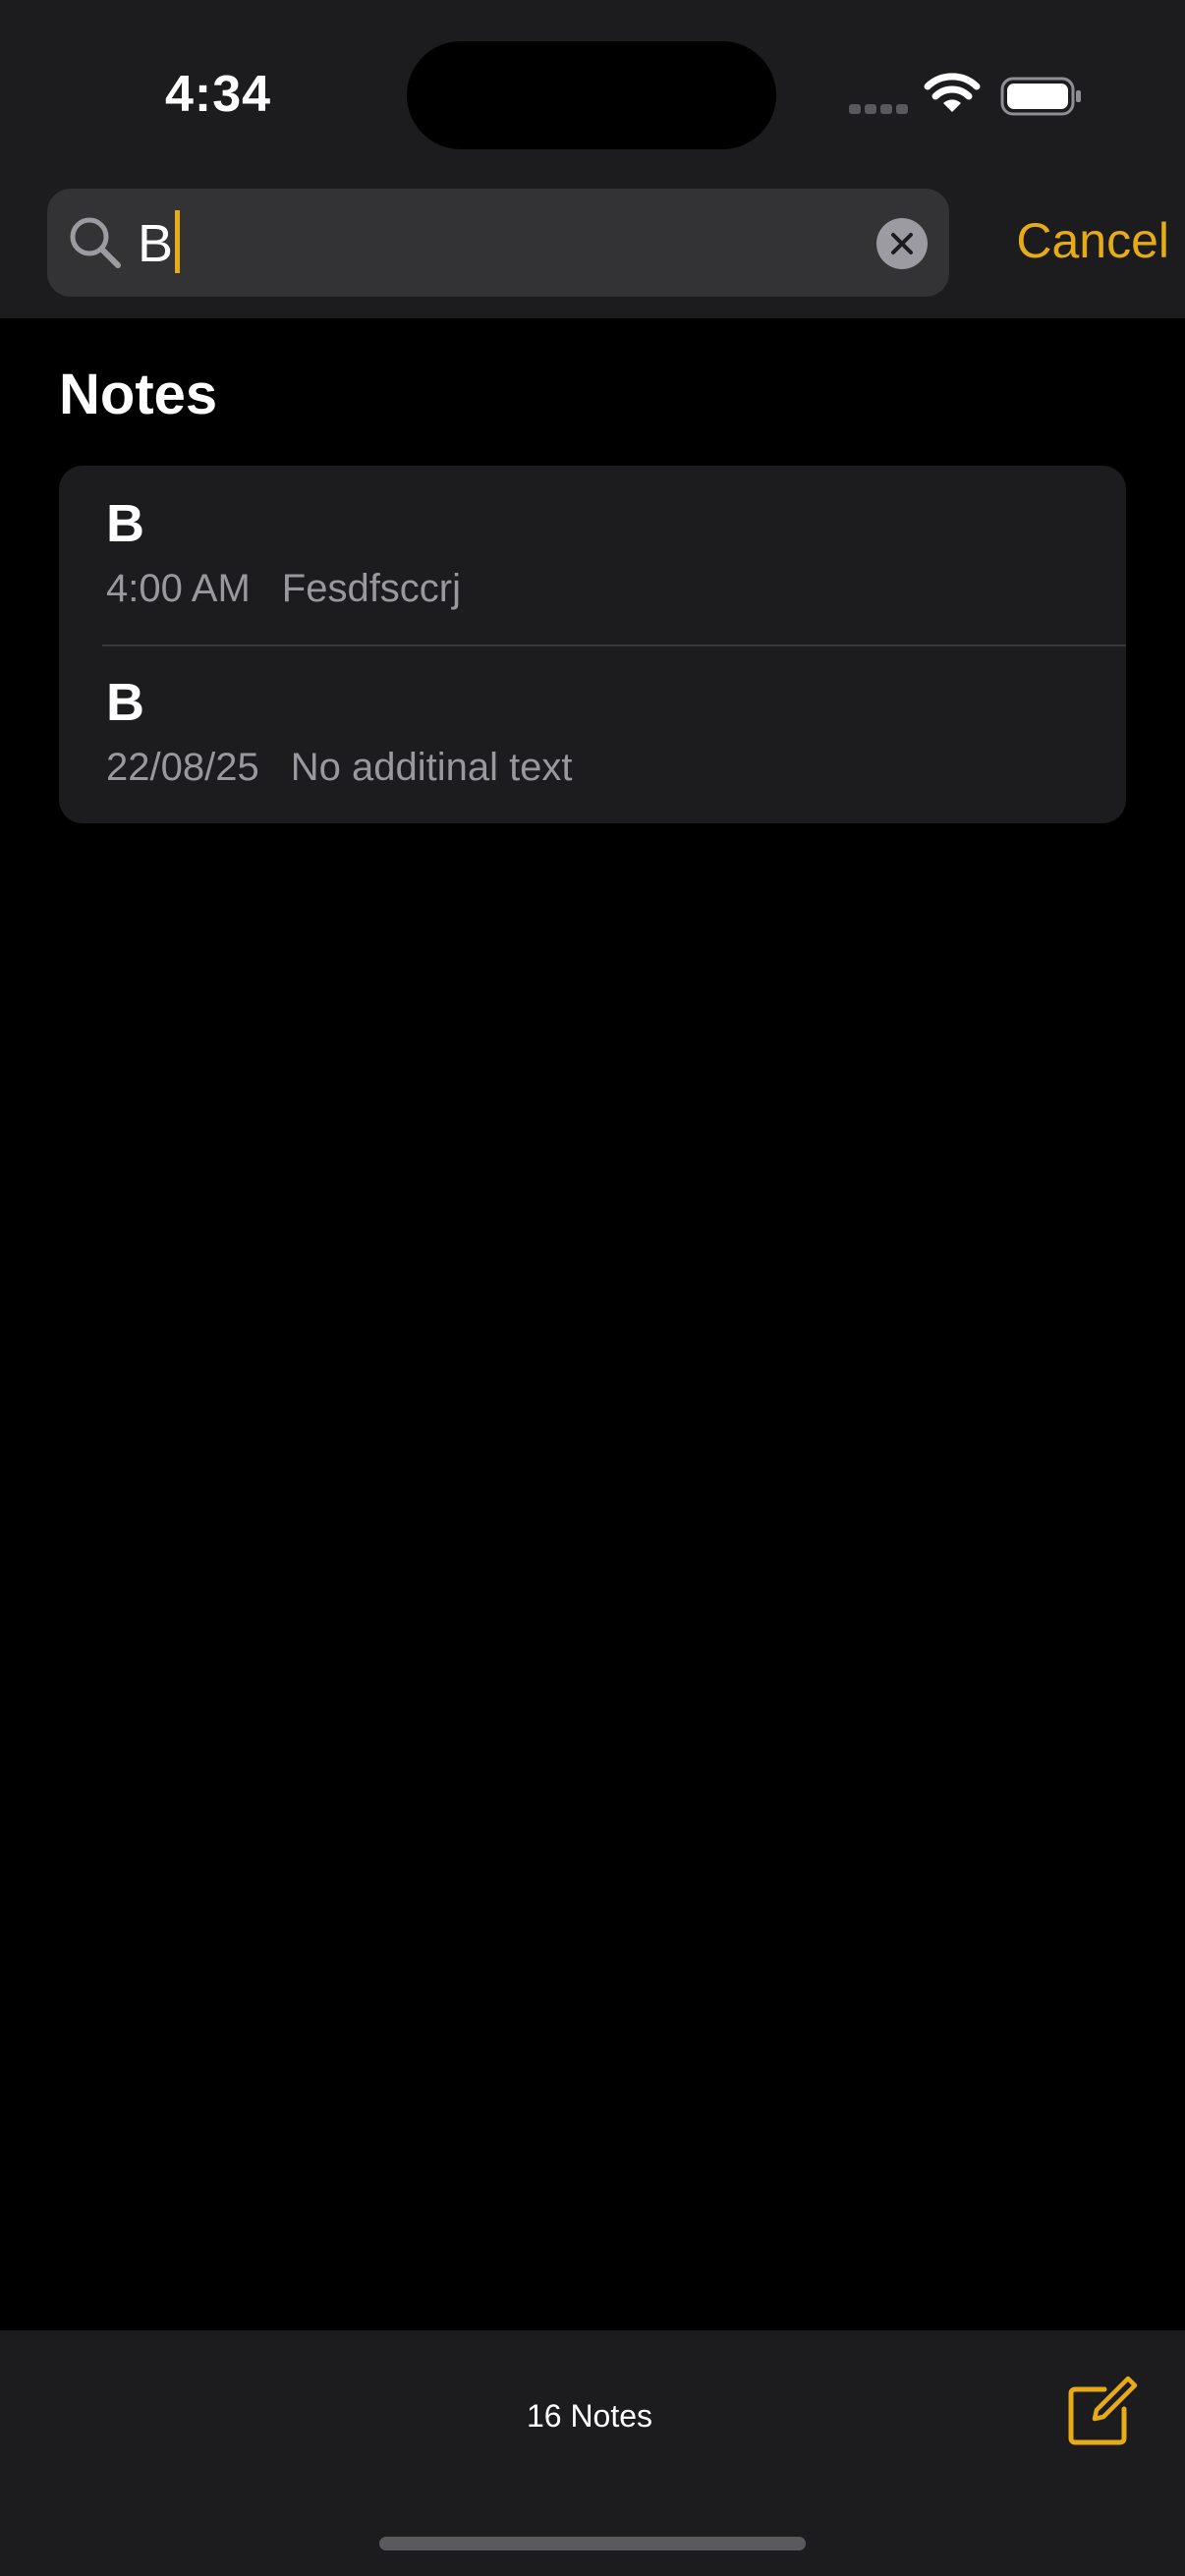 The image size is (1185, 2576). I want to click on note-date: 4:00 AM, so click(179, 588).